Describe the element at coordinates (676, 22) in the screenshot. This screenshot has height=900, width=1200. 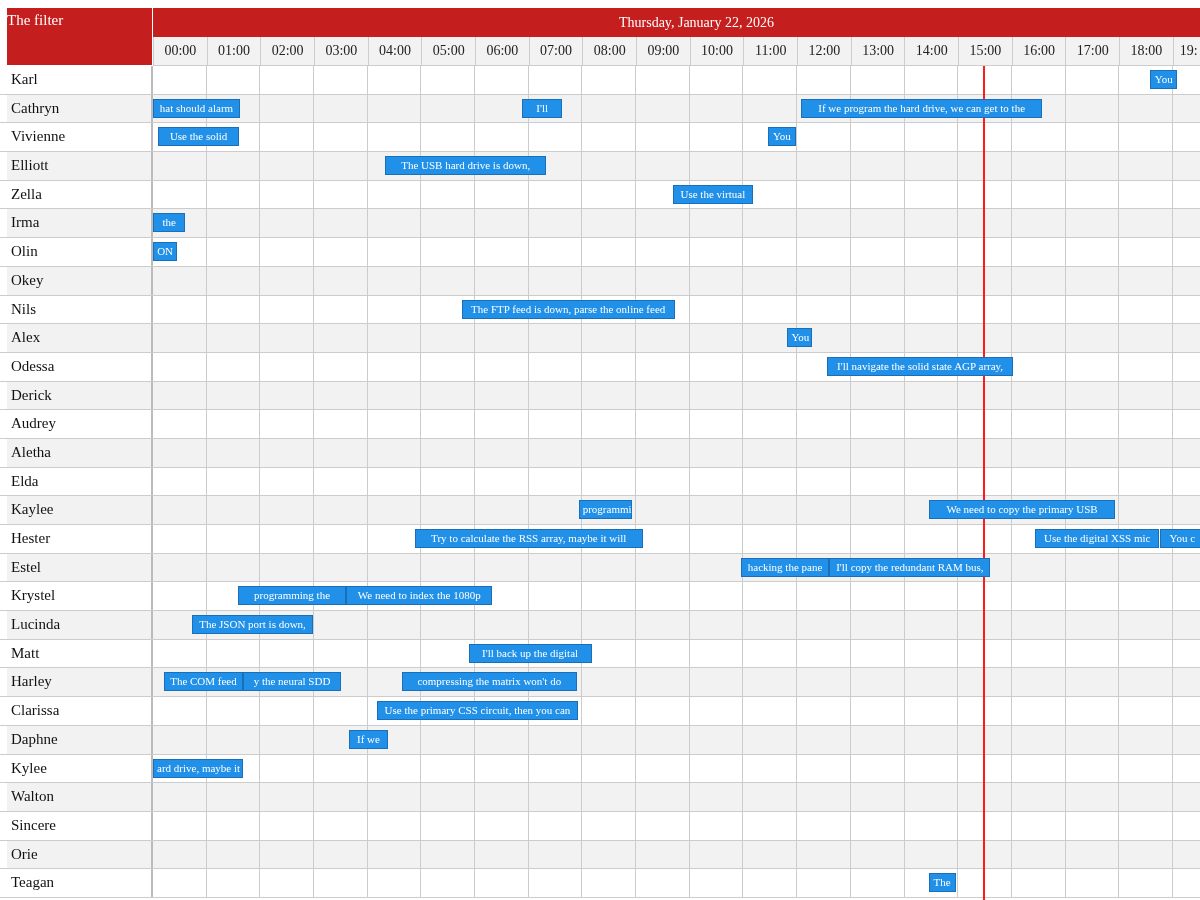
I see `date-title: Thursday, January 22, 2026` at that location.